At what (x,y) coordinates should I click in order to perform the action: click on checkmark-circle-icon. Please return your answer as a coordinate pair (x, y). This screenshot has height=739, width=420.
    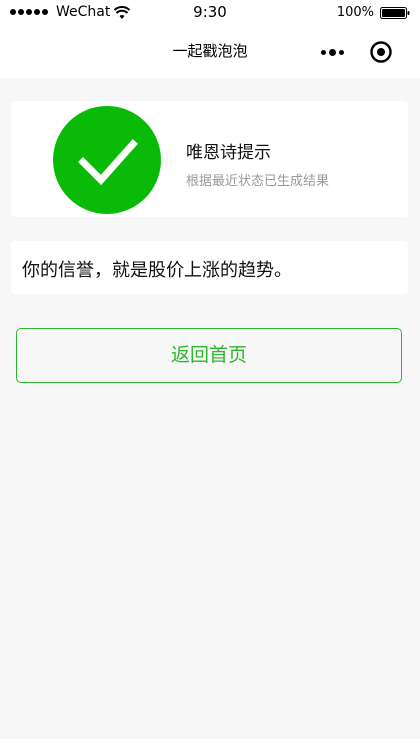
    Looking at the image, I should click on (107, 160).